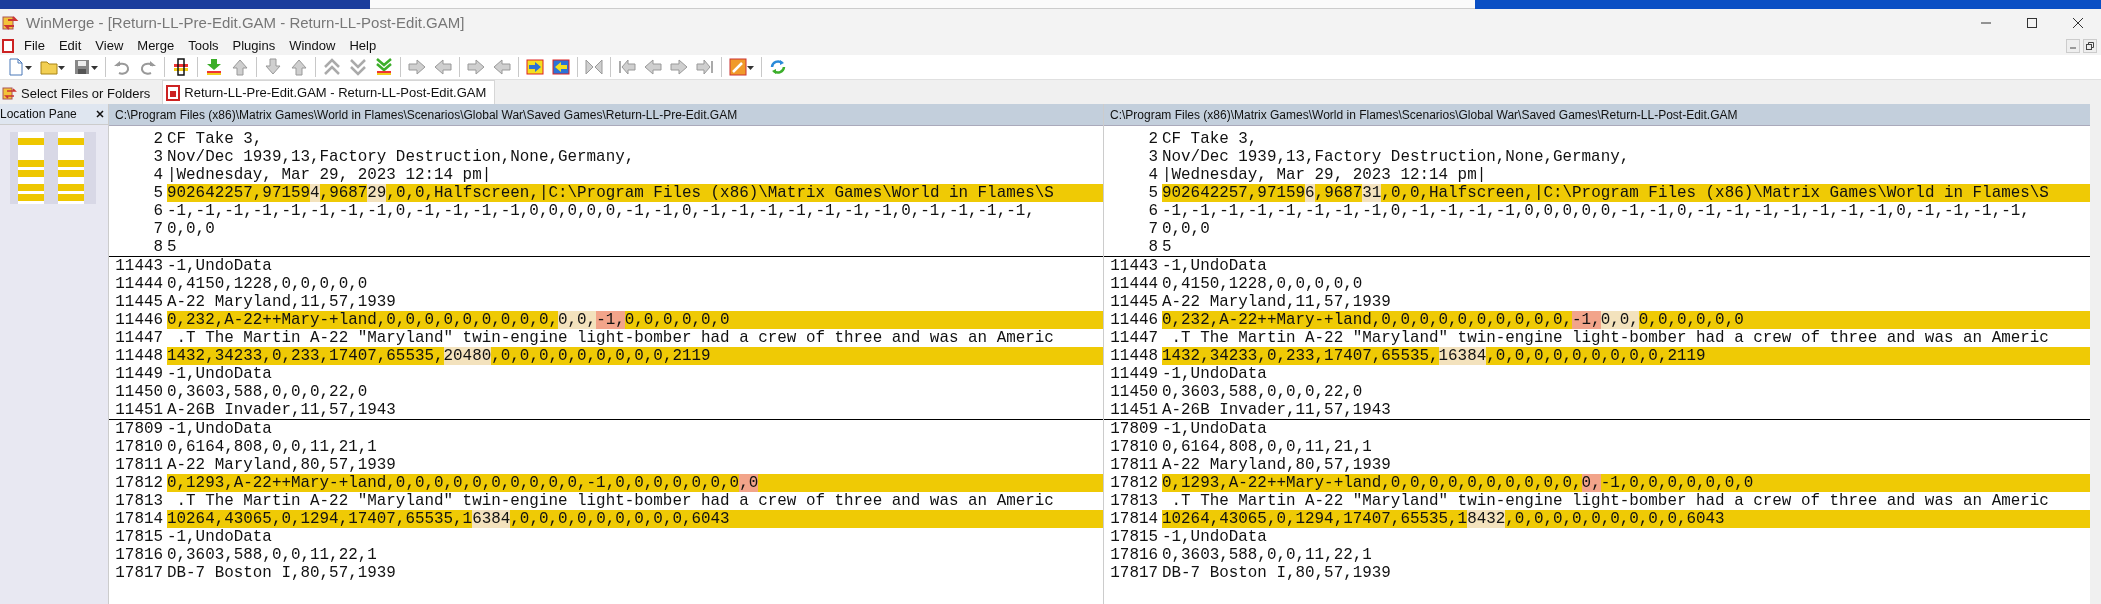  Describe the element at coordinates (1134, 302) in the screenshot. I see `line-number: 11445` at that location.